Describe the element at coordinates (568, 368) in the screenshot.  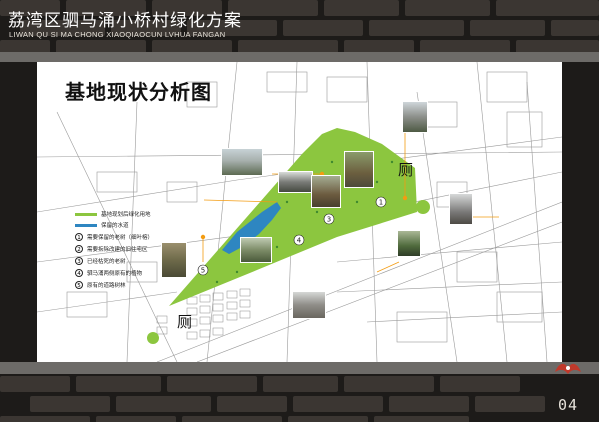
I see `logo-icon` at that location.